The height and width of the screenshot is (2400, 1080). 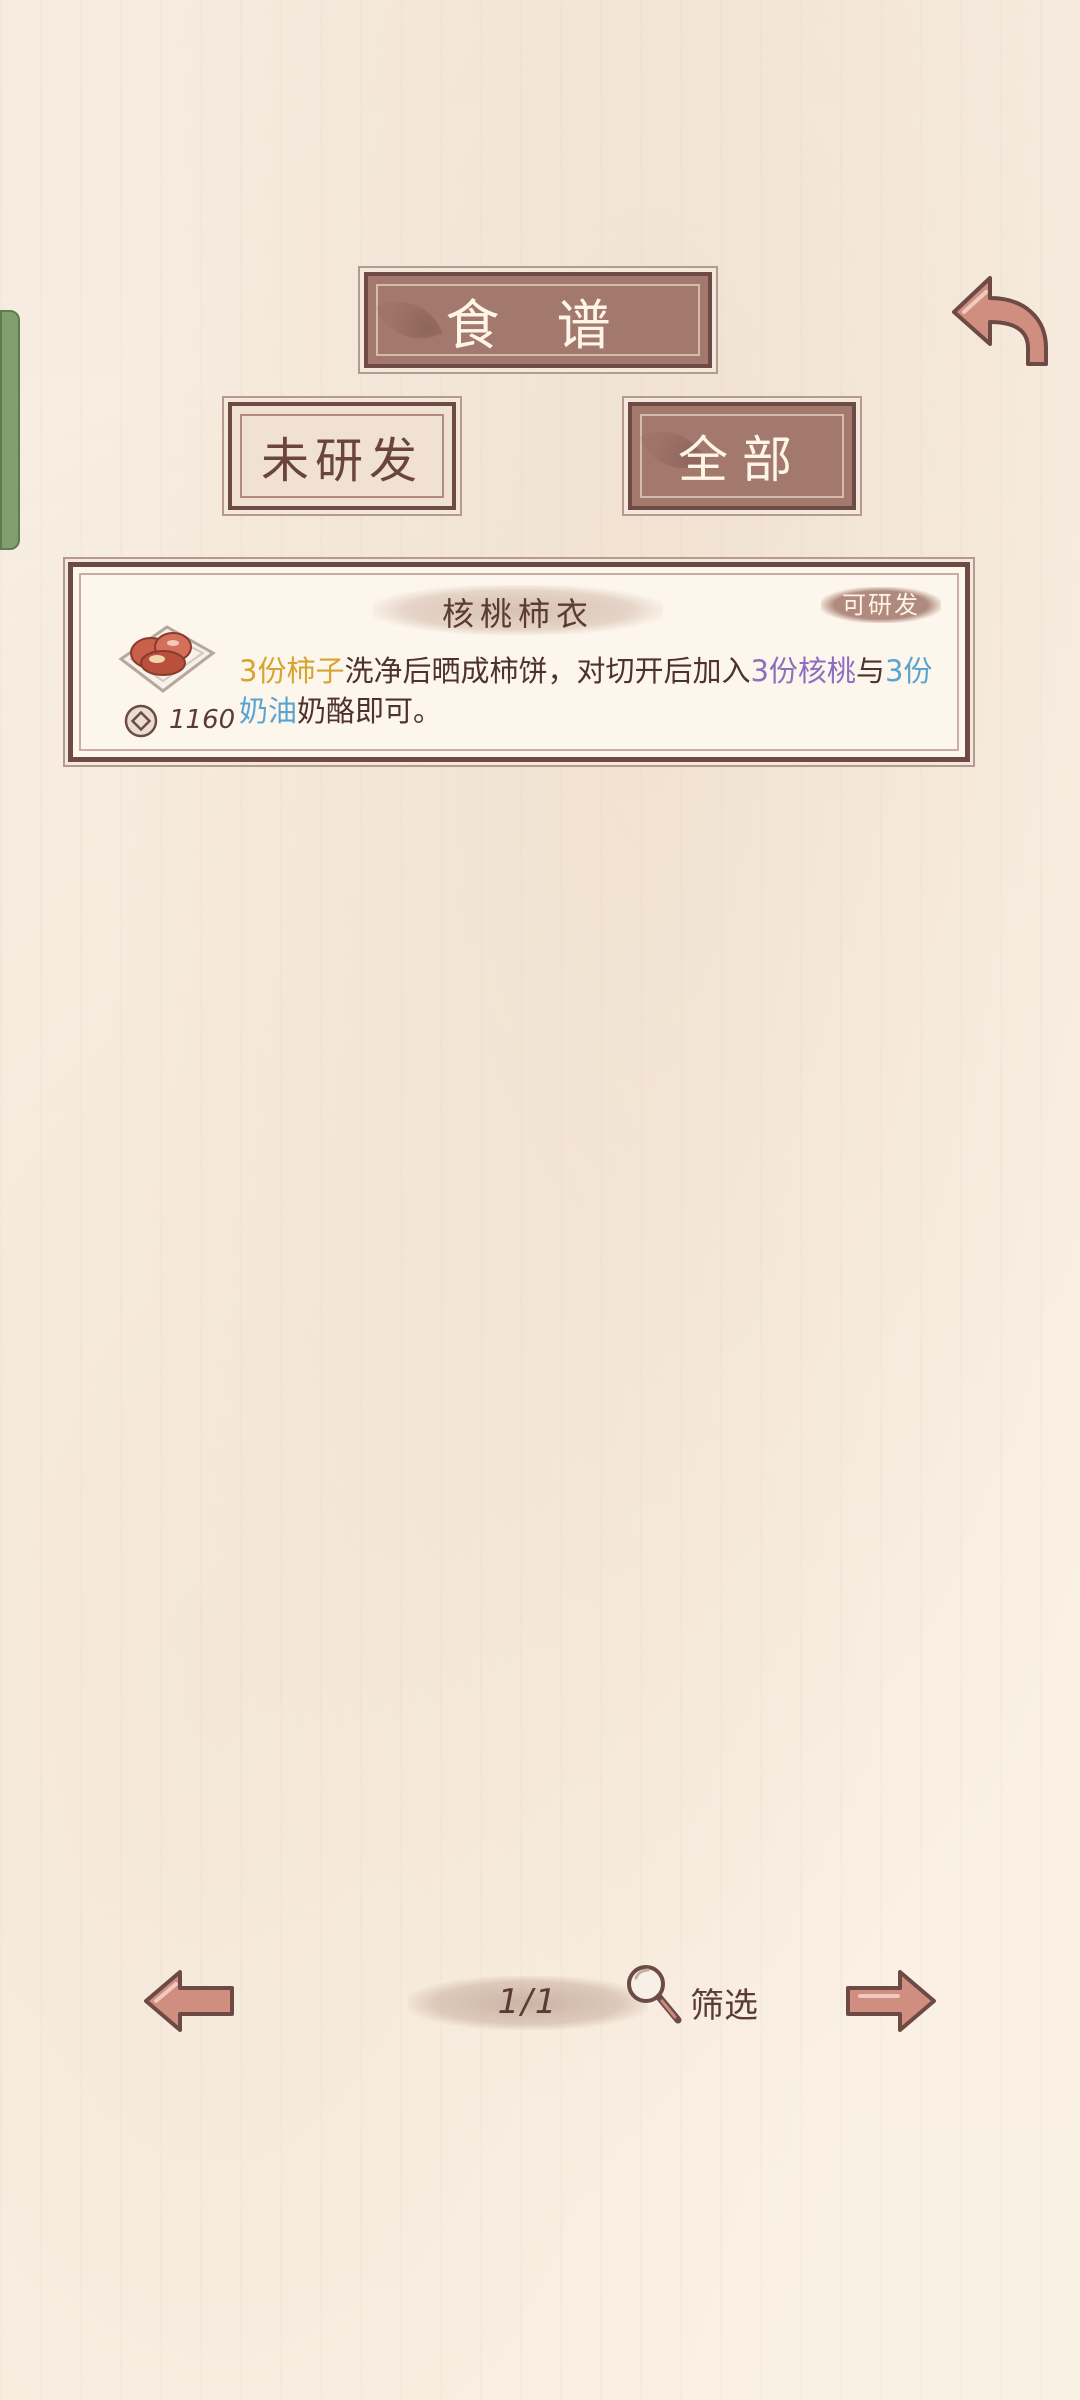 I want to click on status-badge: 可研发, so click(x=881, y=605).